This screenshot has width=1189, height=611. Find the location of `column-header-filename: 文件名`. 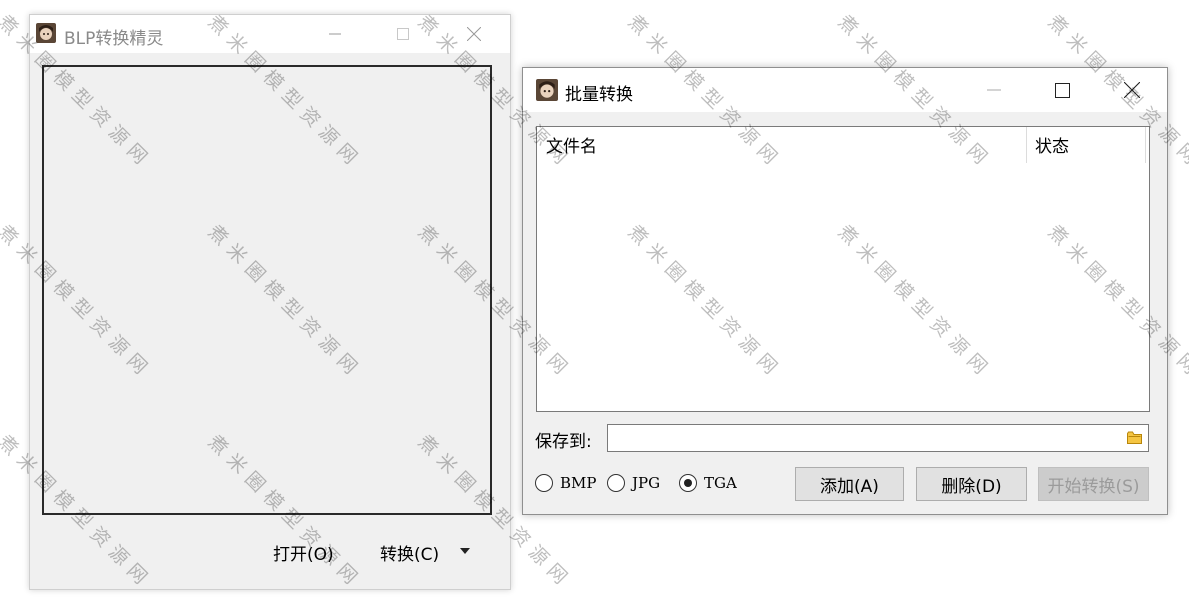

column-header-filename: 文件名 is located at coordinates (571, 144).